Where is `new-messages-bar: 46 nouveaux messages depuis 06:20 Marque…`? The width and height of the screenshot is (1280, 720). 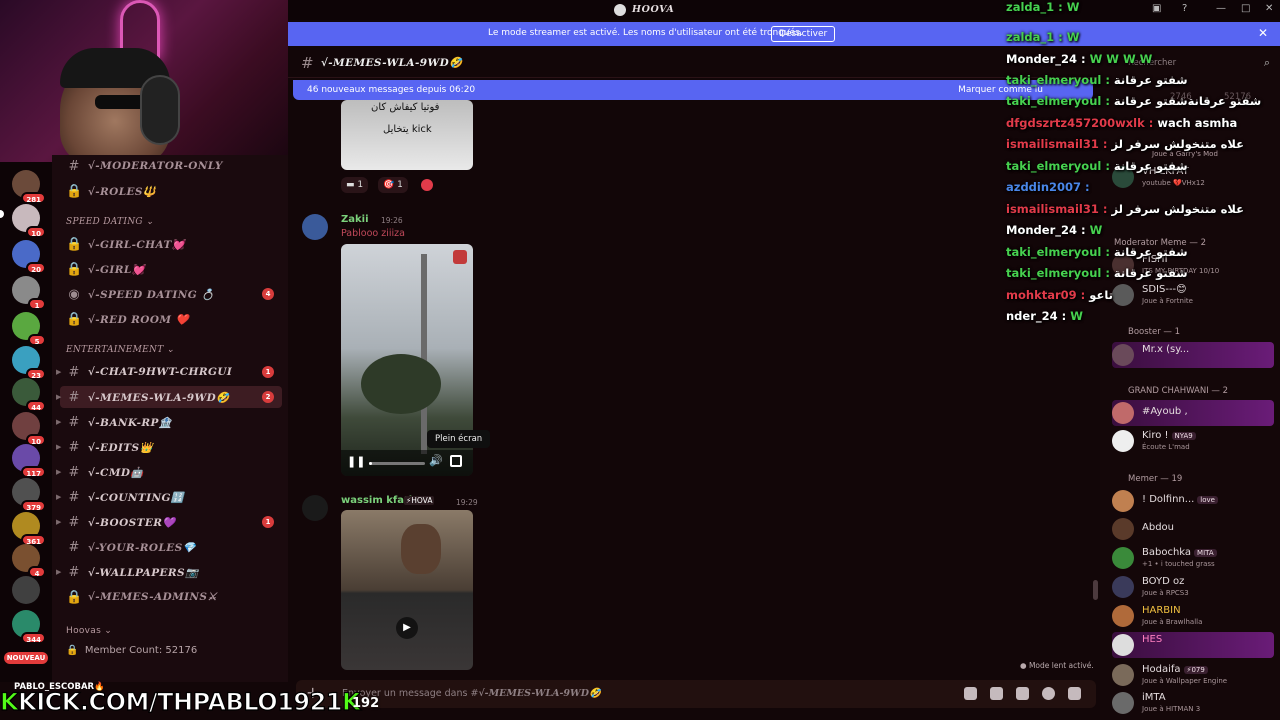 new-messages-bar: 46 nouveaux messages depuis 06:20 Marque… is located at coordinates (693, 90).